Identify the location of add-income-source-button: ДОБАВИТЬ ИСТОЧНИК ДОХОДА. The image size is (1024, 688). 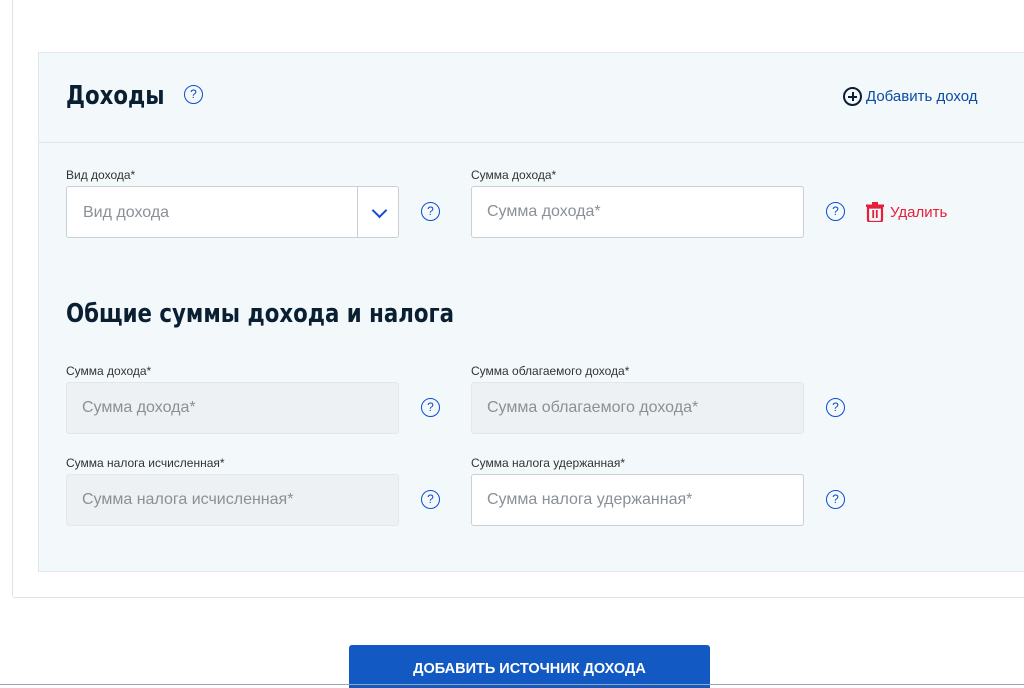
(529, 666).